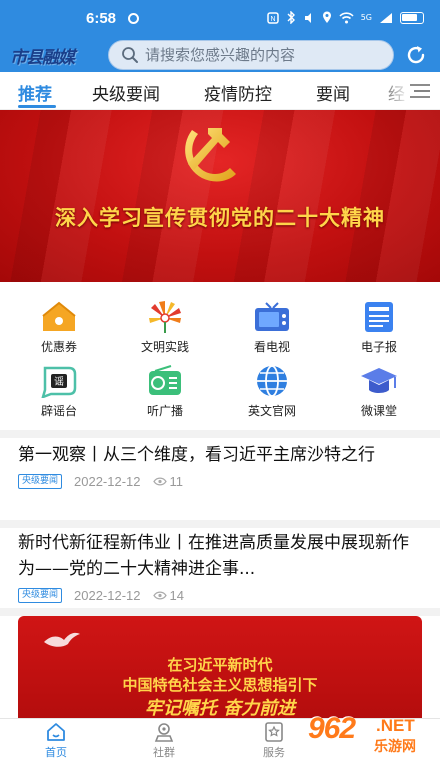  Describe the element at coordinates (164, 732) in the screenshot. I see `community-icon` at that location.